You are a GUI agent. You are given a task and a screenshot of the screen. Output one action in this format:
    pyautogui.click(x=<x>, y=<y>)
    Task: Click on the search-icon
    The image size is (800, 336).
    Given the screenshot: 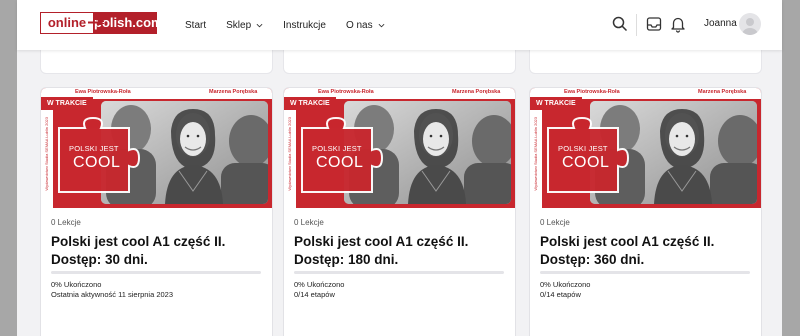 What is the action you would take?
    pyautogui.click(x=620, y=24)
    